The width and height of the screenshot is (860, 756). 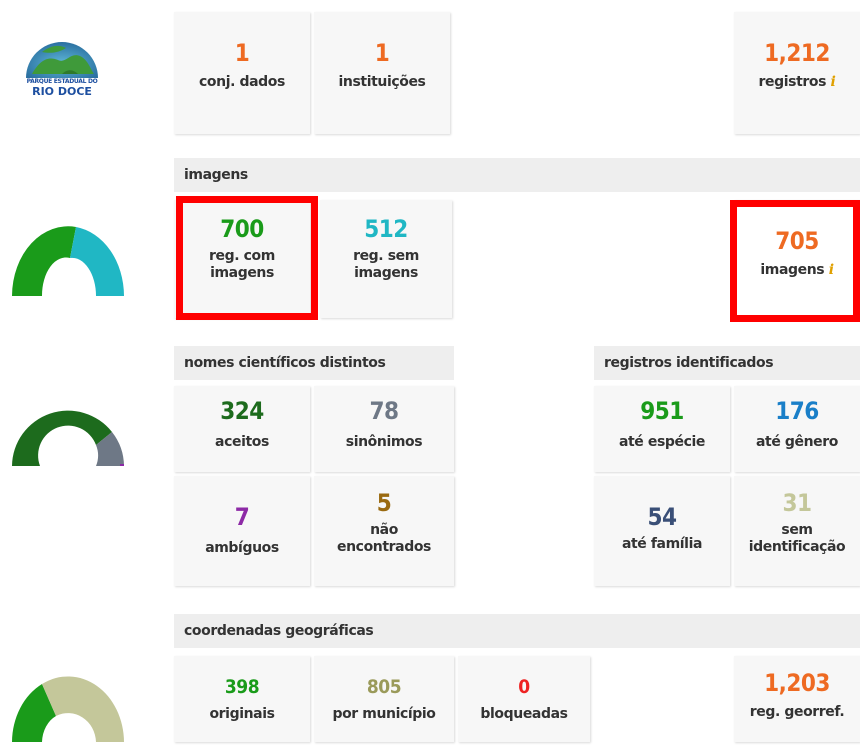 I want to click on ambiguous-card: 7 ambíguos, so click(x=242, y=531).